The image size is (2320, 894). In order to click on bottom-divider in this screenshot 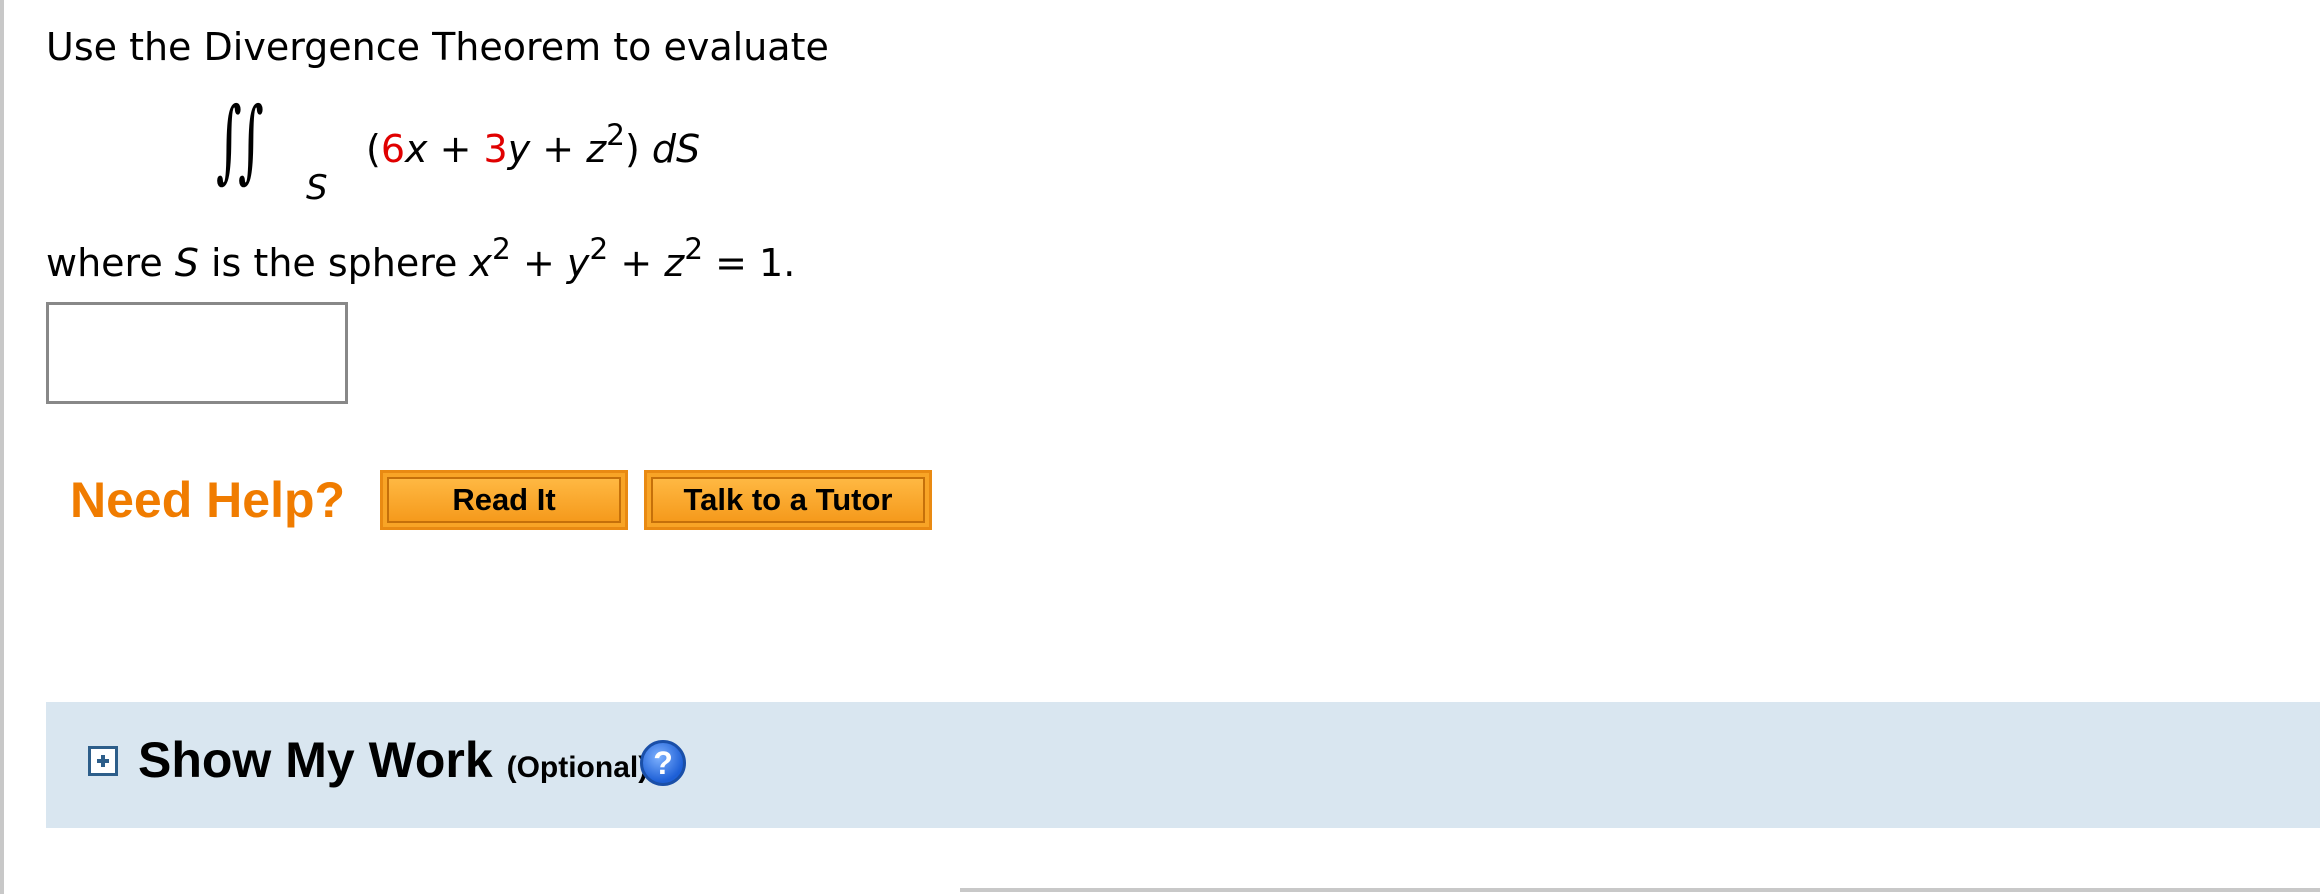, I will do `click(1640, 890)`.